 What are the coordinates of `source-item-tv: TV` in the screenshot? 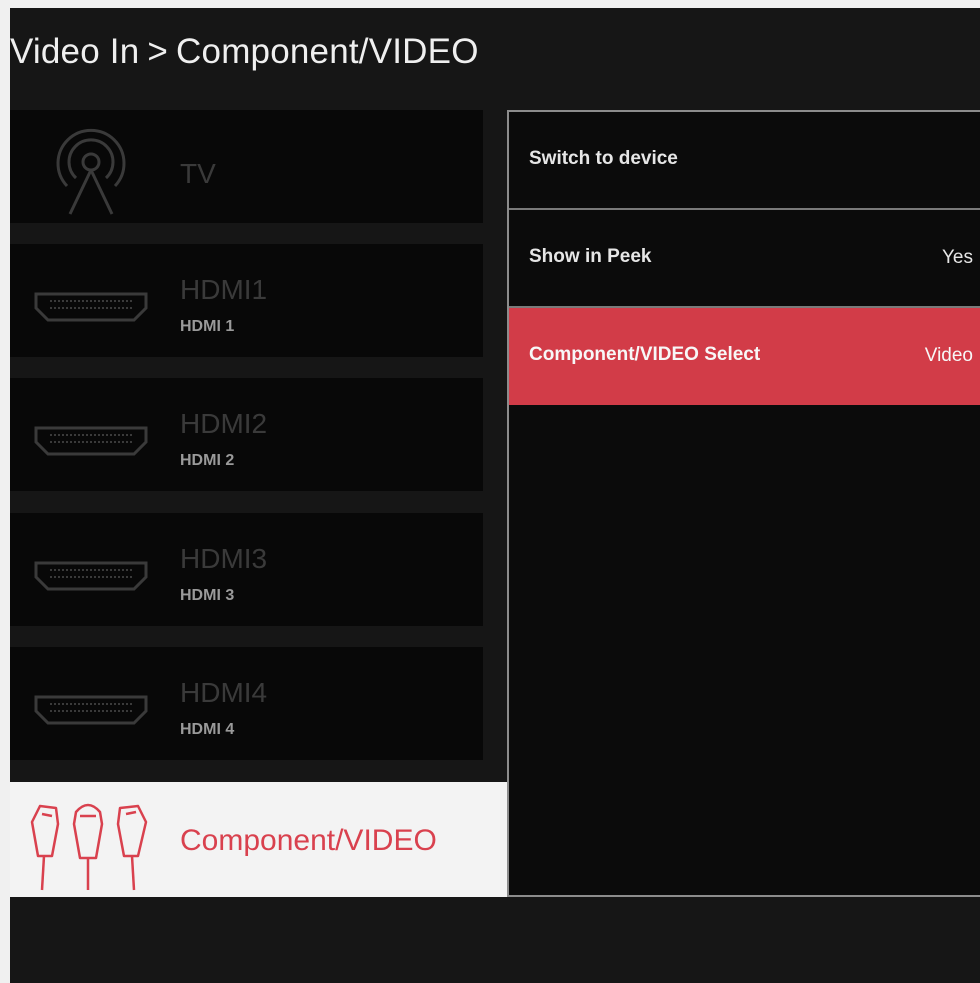 It's located at (246, 166).